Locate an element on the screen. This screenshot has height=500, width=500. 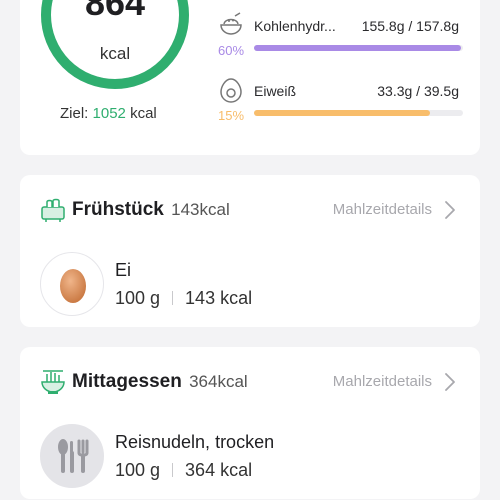
cutlery-icon is located at coordinates (73, 456).